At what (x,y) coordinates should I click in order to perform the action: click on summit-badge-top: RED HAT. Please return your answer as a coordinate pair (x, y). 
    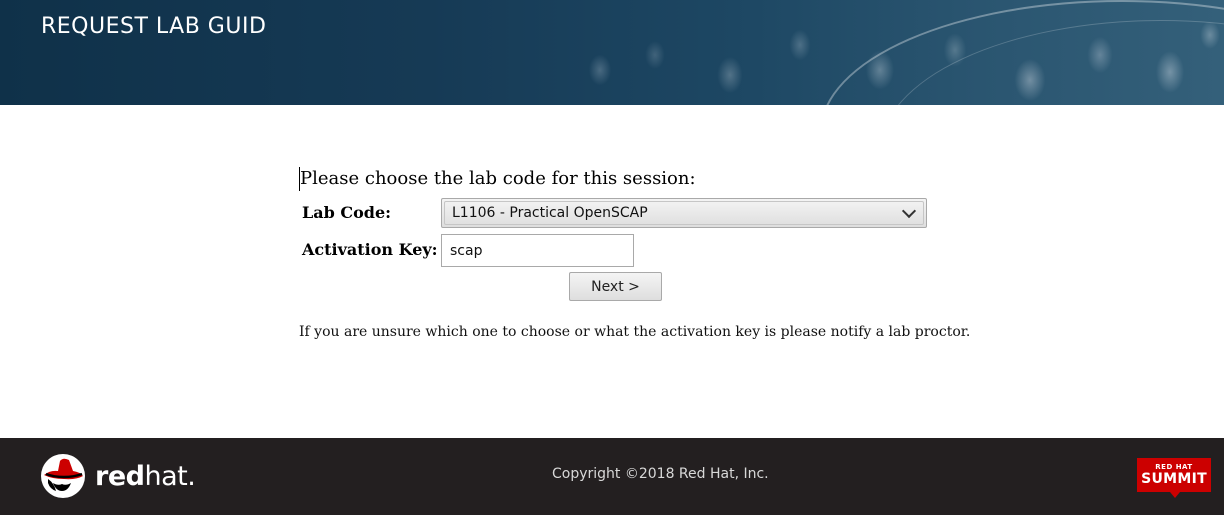
    Looking at the image, I should click on (1174, 467).